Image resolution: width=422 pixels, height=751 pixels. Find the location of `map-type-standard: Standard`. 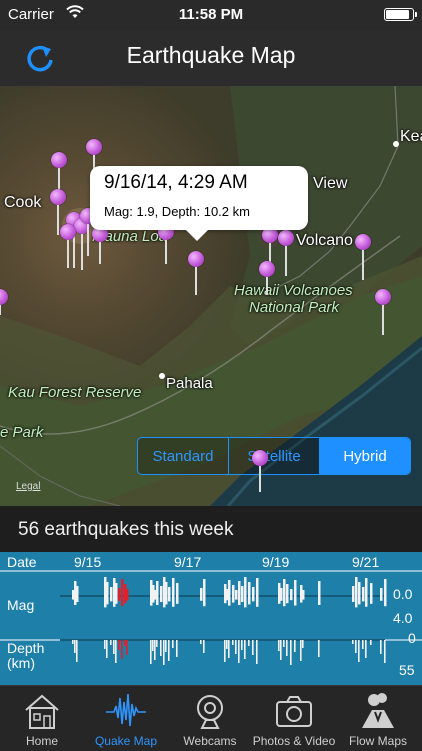

map-type-standard: Standard is located at coordinates (183, 456).